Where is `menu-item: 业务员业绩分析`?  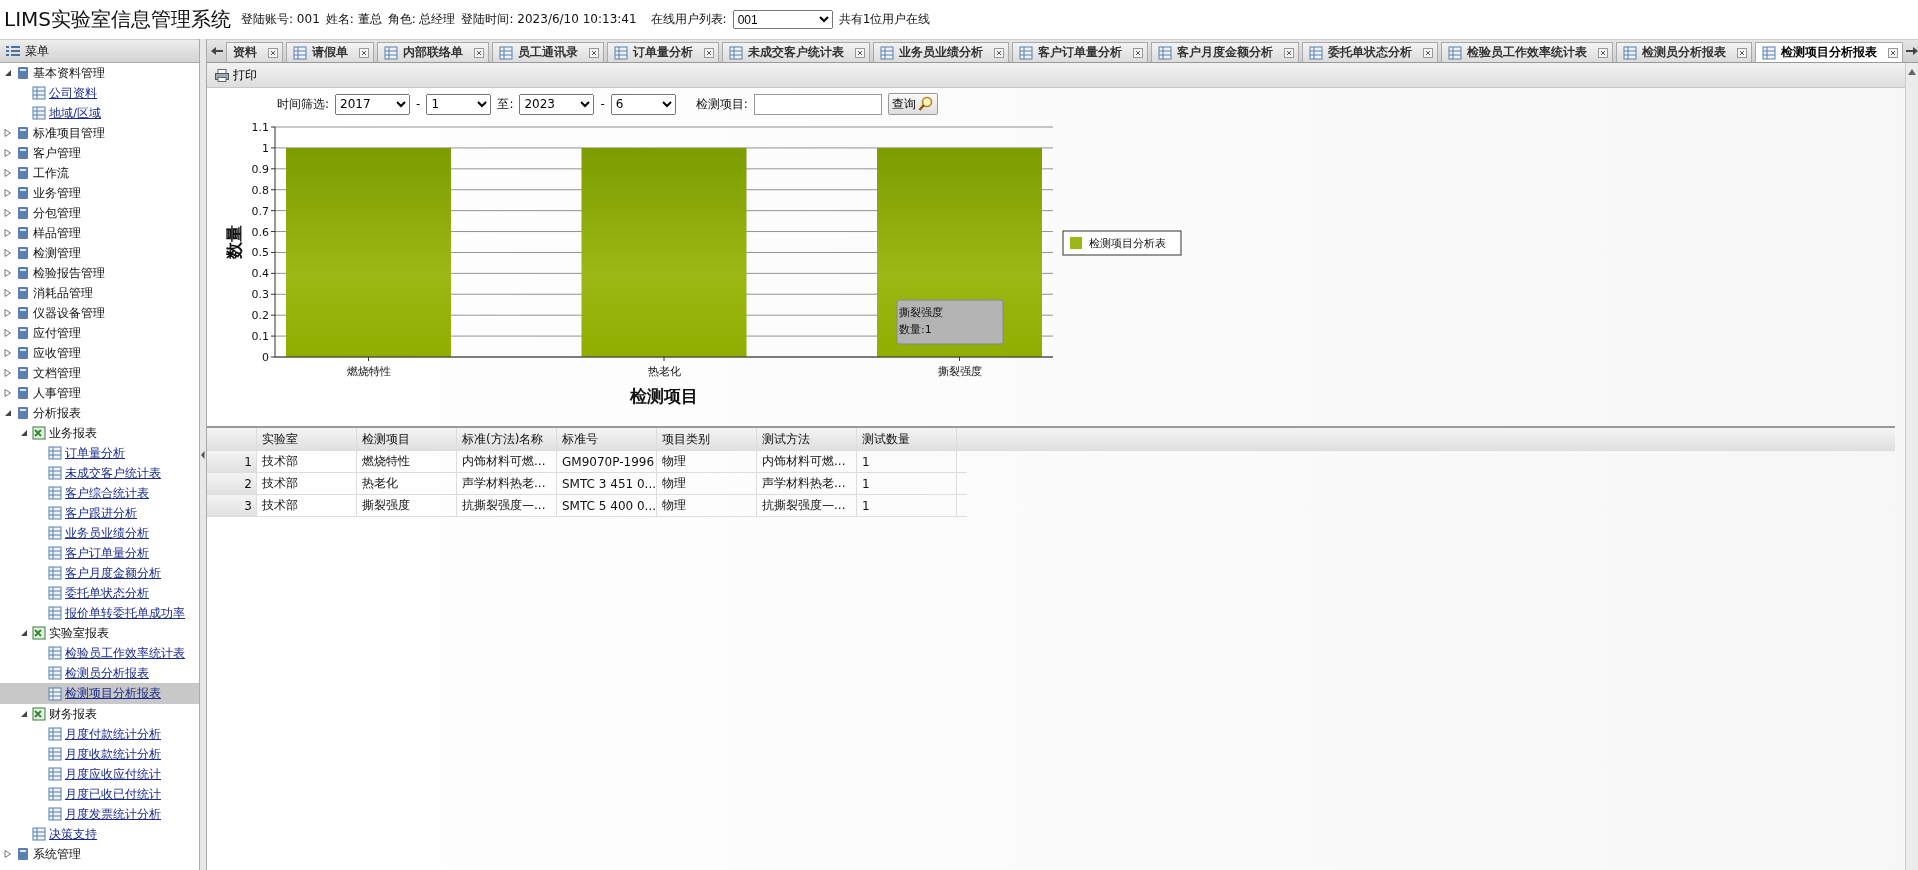
menu-item: 业务员业绩分析 is located at coordinates (107, 533).